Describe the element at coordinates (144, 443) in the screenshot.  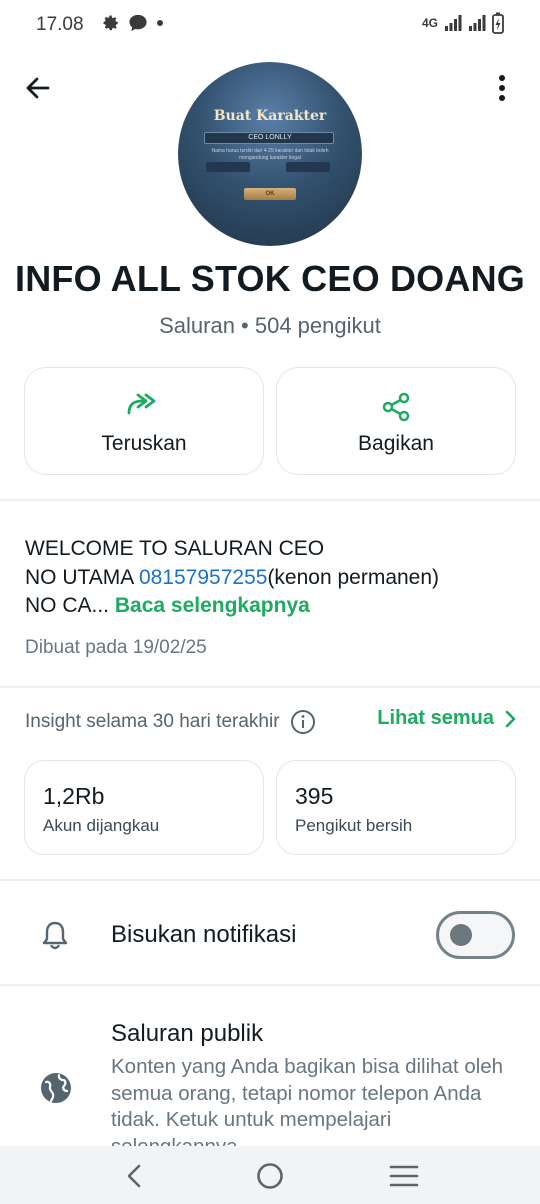
I see `forward-label: Teruskan` at that location.